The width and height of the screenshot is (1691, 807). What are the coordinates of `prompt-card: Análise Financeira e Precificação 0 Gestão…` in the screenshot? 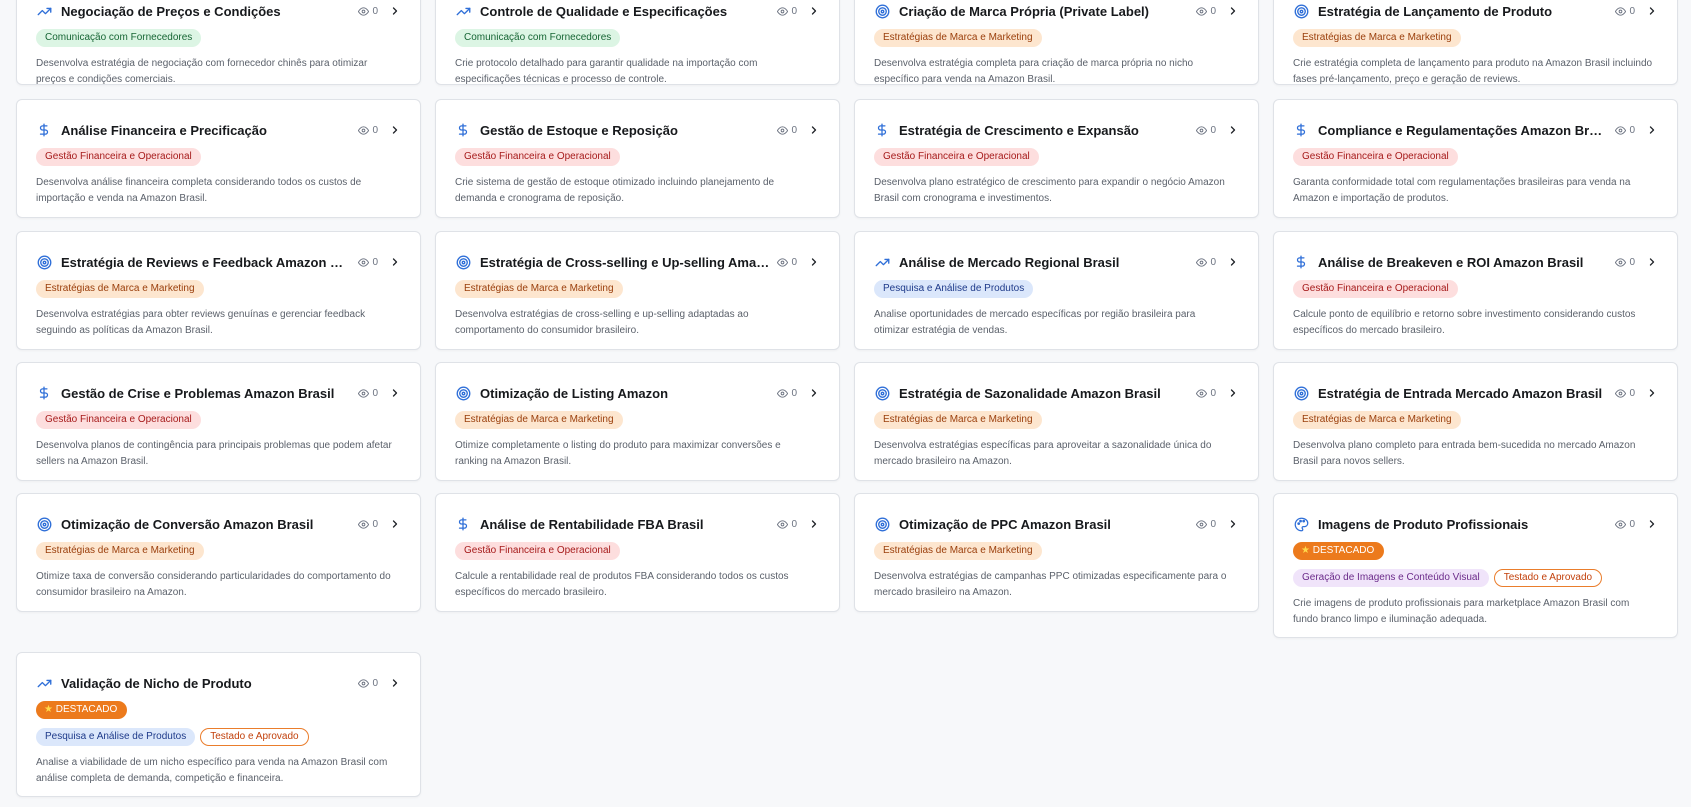 It's located at (218, 158).